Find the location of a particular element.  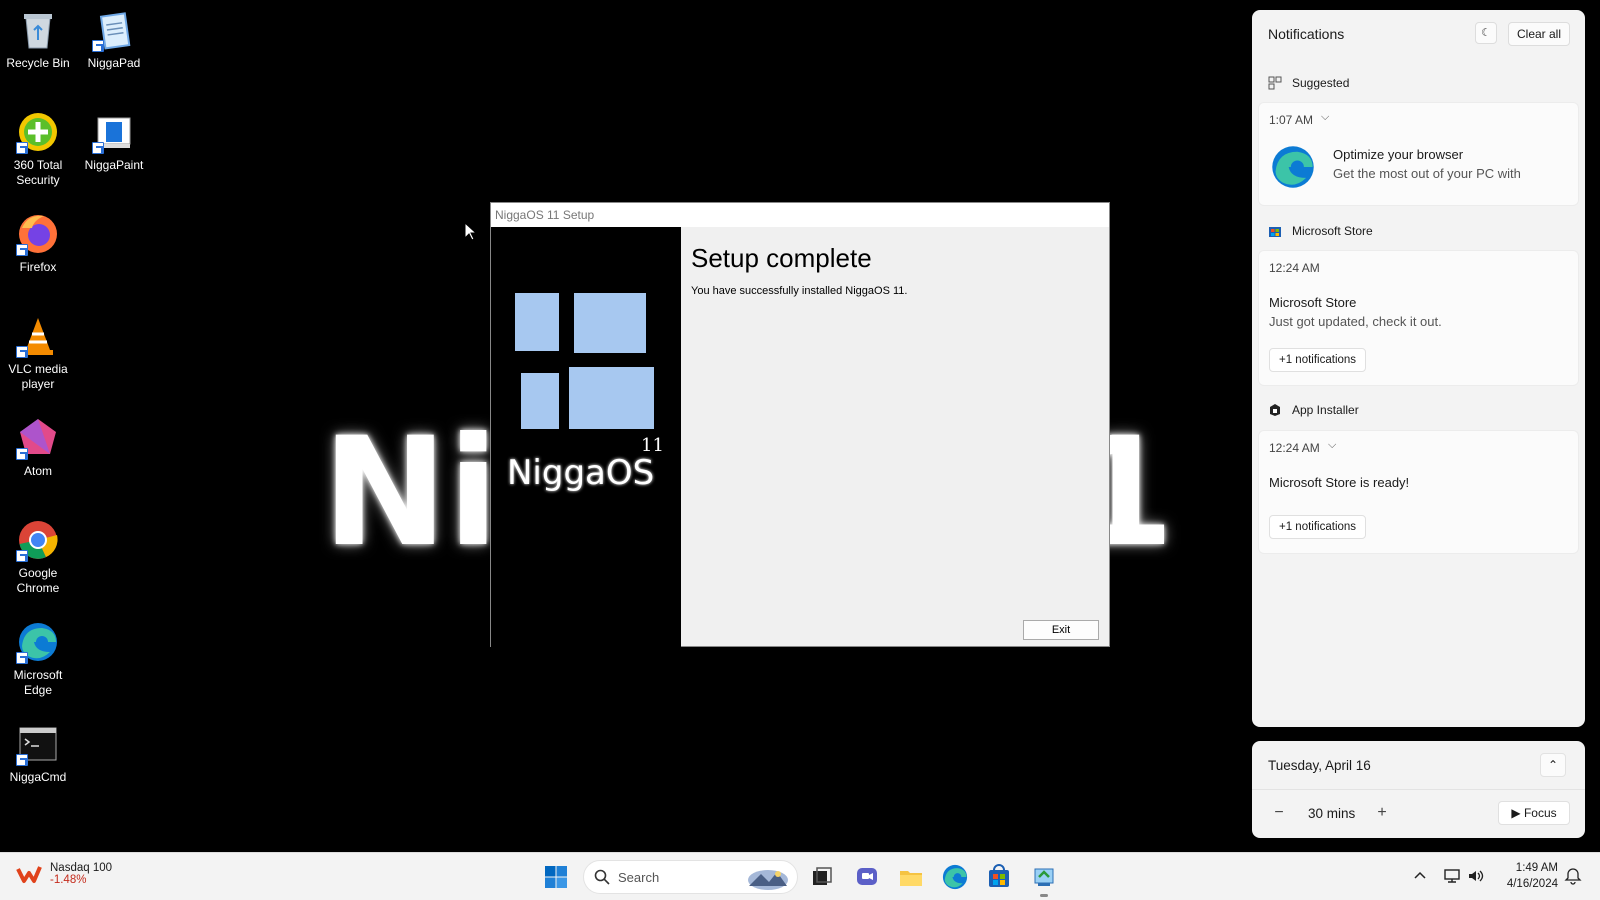

notepad-icon is located at coordinates (114, 30).